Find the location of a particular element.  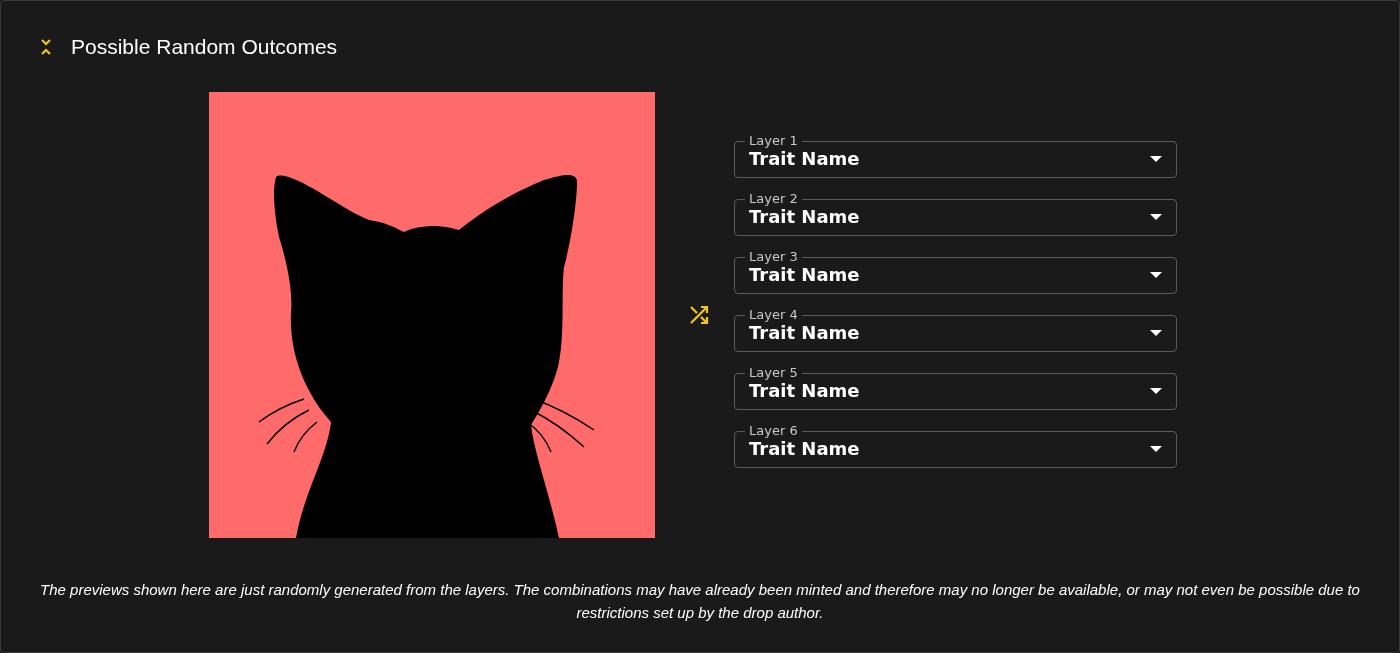

collapse-chevrons-icon is located at coordinates (46, 47).